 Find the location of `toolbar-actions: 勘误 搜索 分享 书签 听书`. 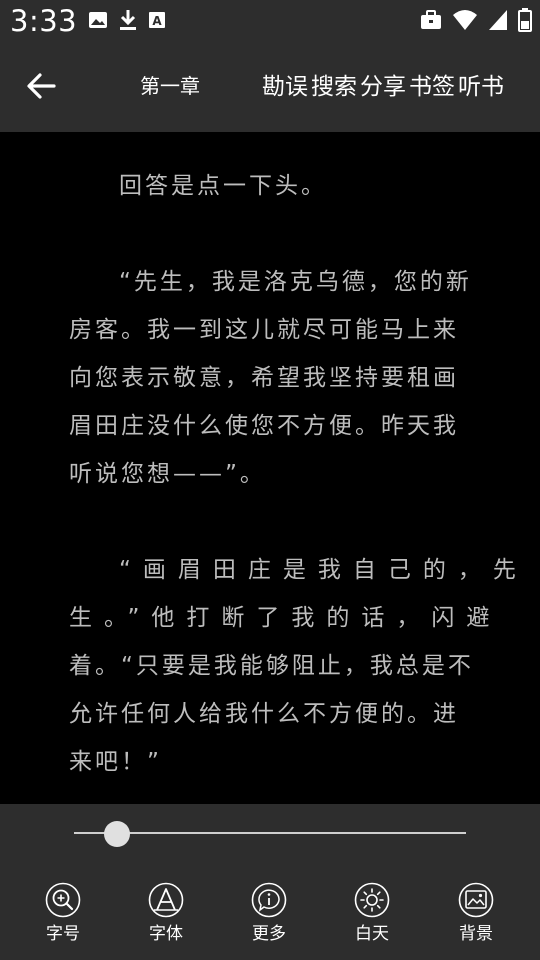

toolbar-actions: 勘误 搜索 分享 书签 听书 is located at coordinates (384, 84).